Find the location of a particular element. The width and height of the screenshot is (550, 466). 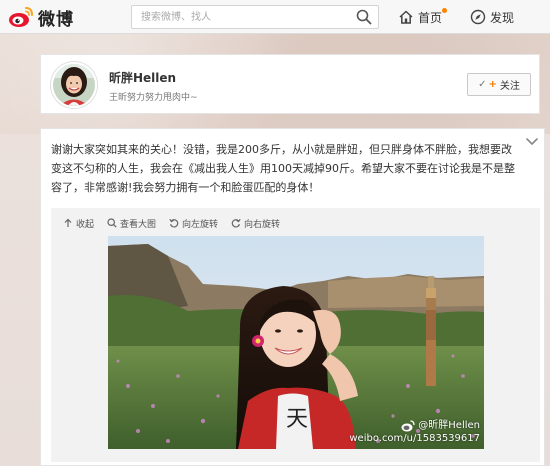

rotate-right-icon is located at coordinates (236, 223).